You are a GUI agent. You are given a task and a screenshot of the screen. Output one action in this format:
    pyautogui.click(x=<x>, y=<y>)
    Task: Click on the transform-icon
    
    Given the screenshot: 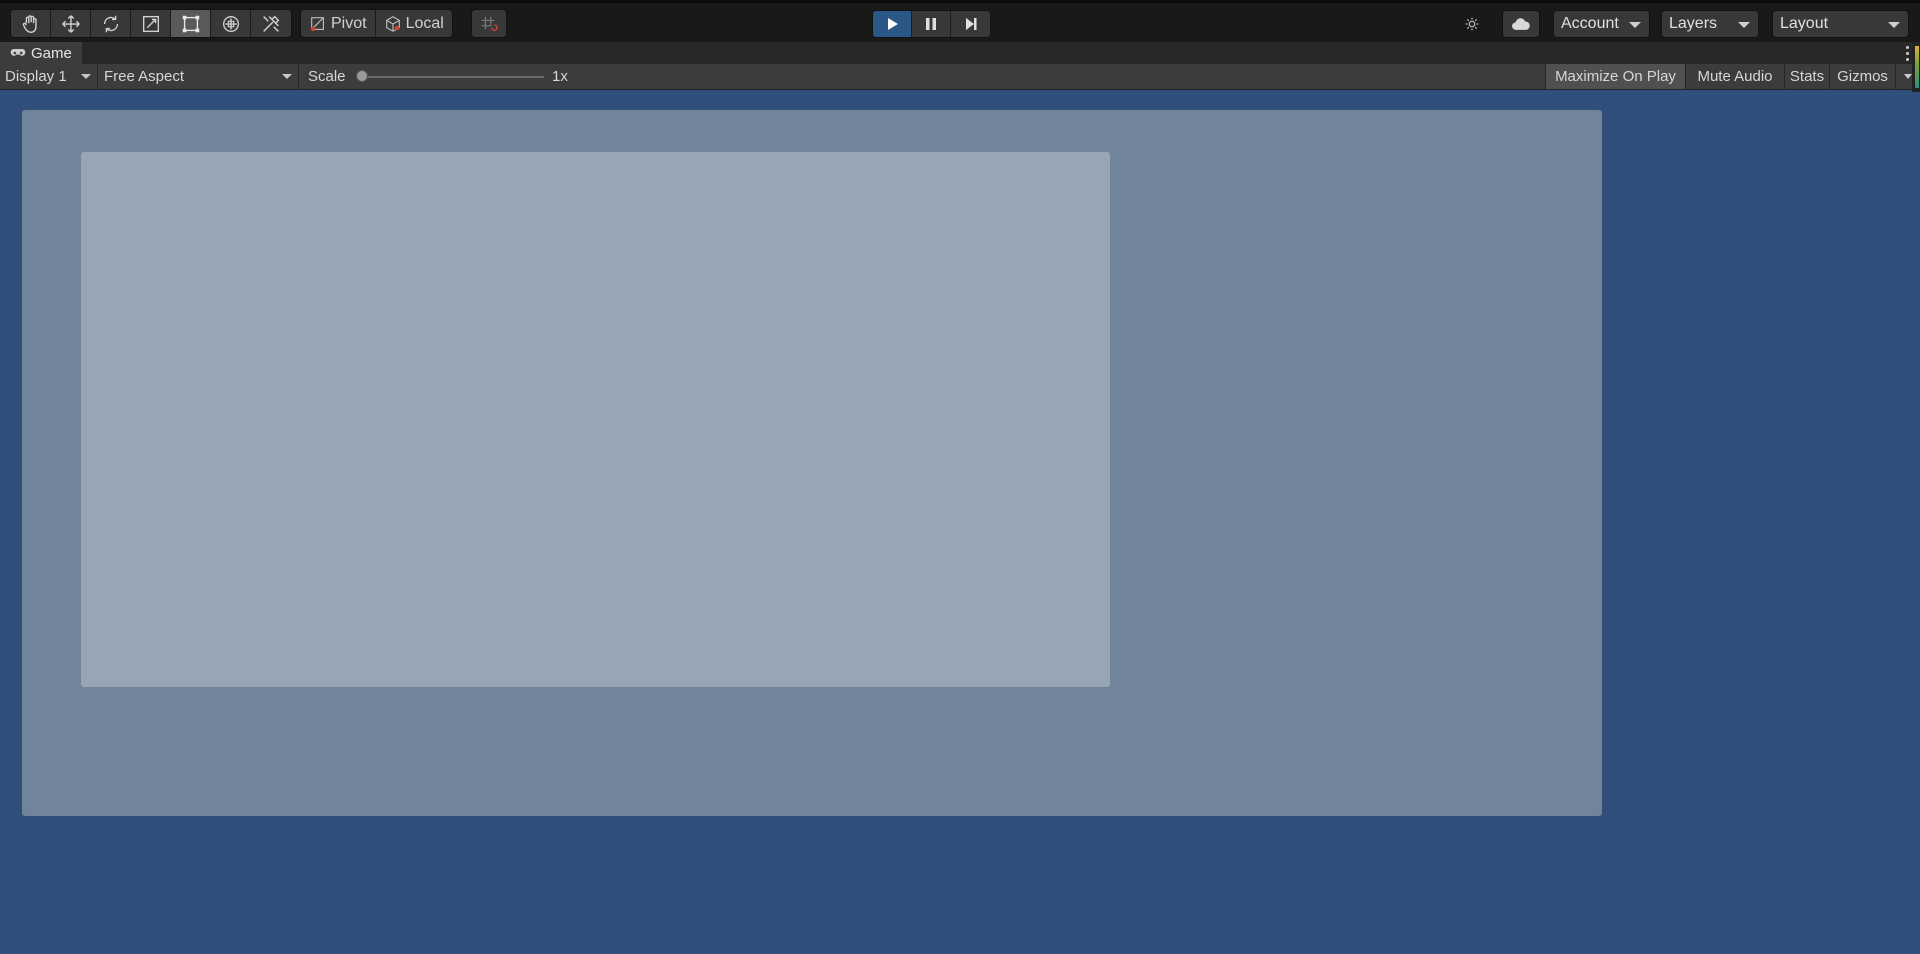 What is the action you would take?
    pyautogui.click(x=230, y=23)
    